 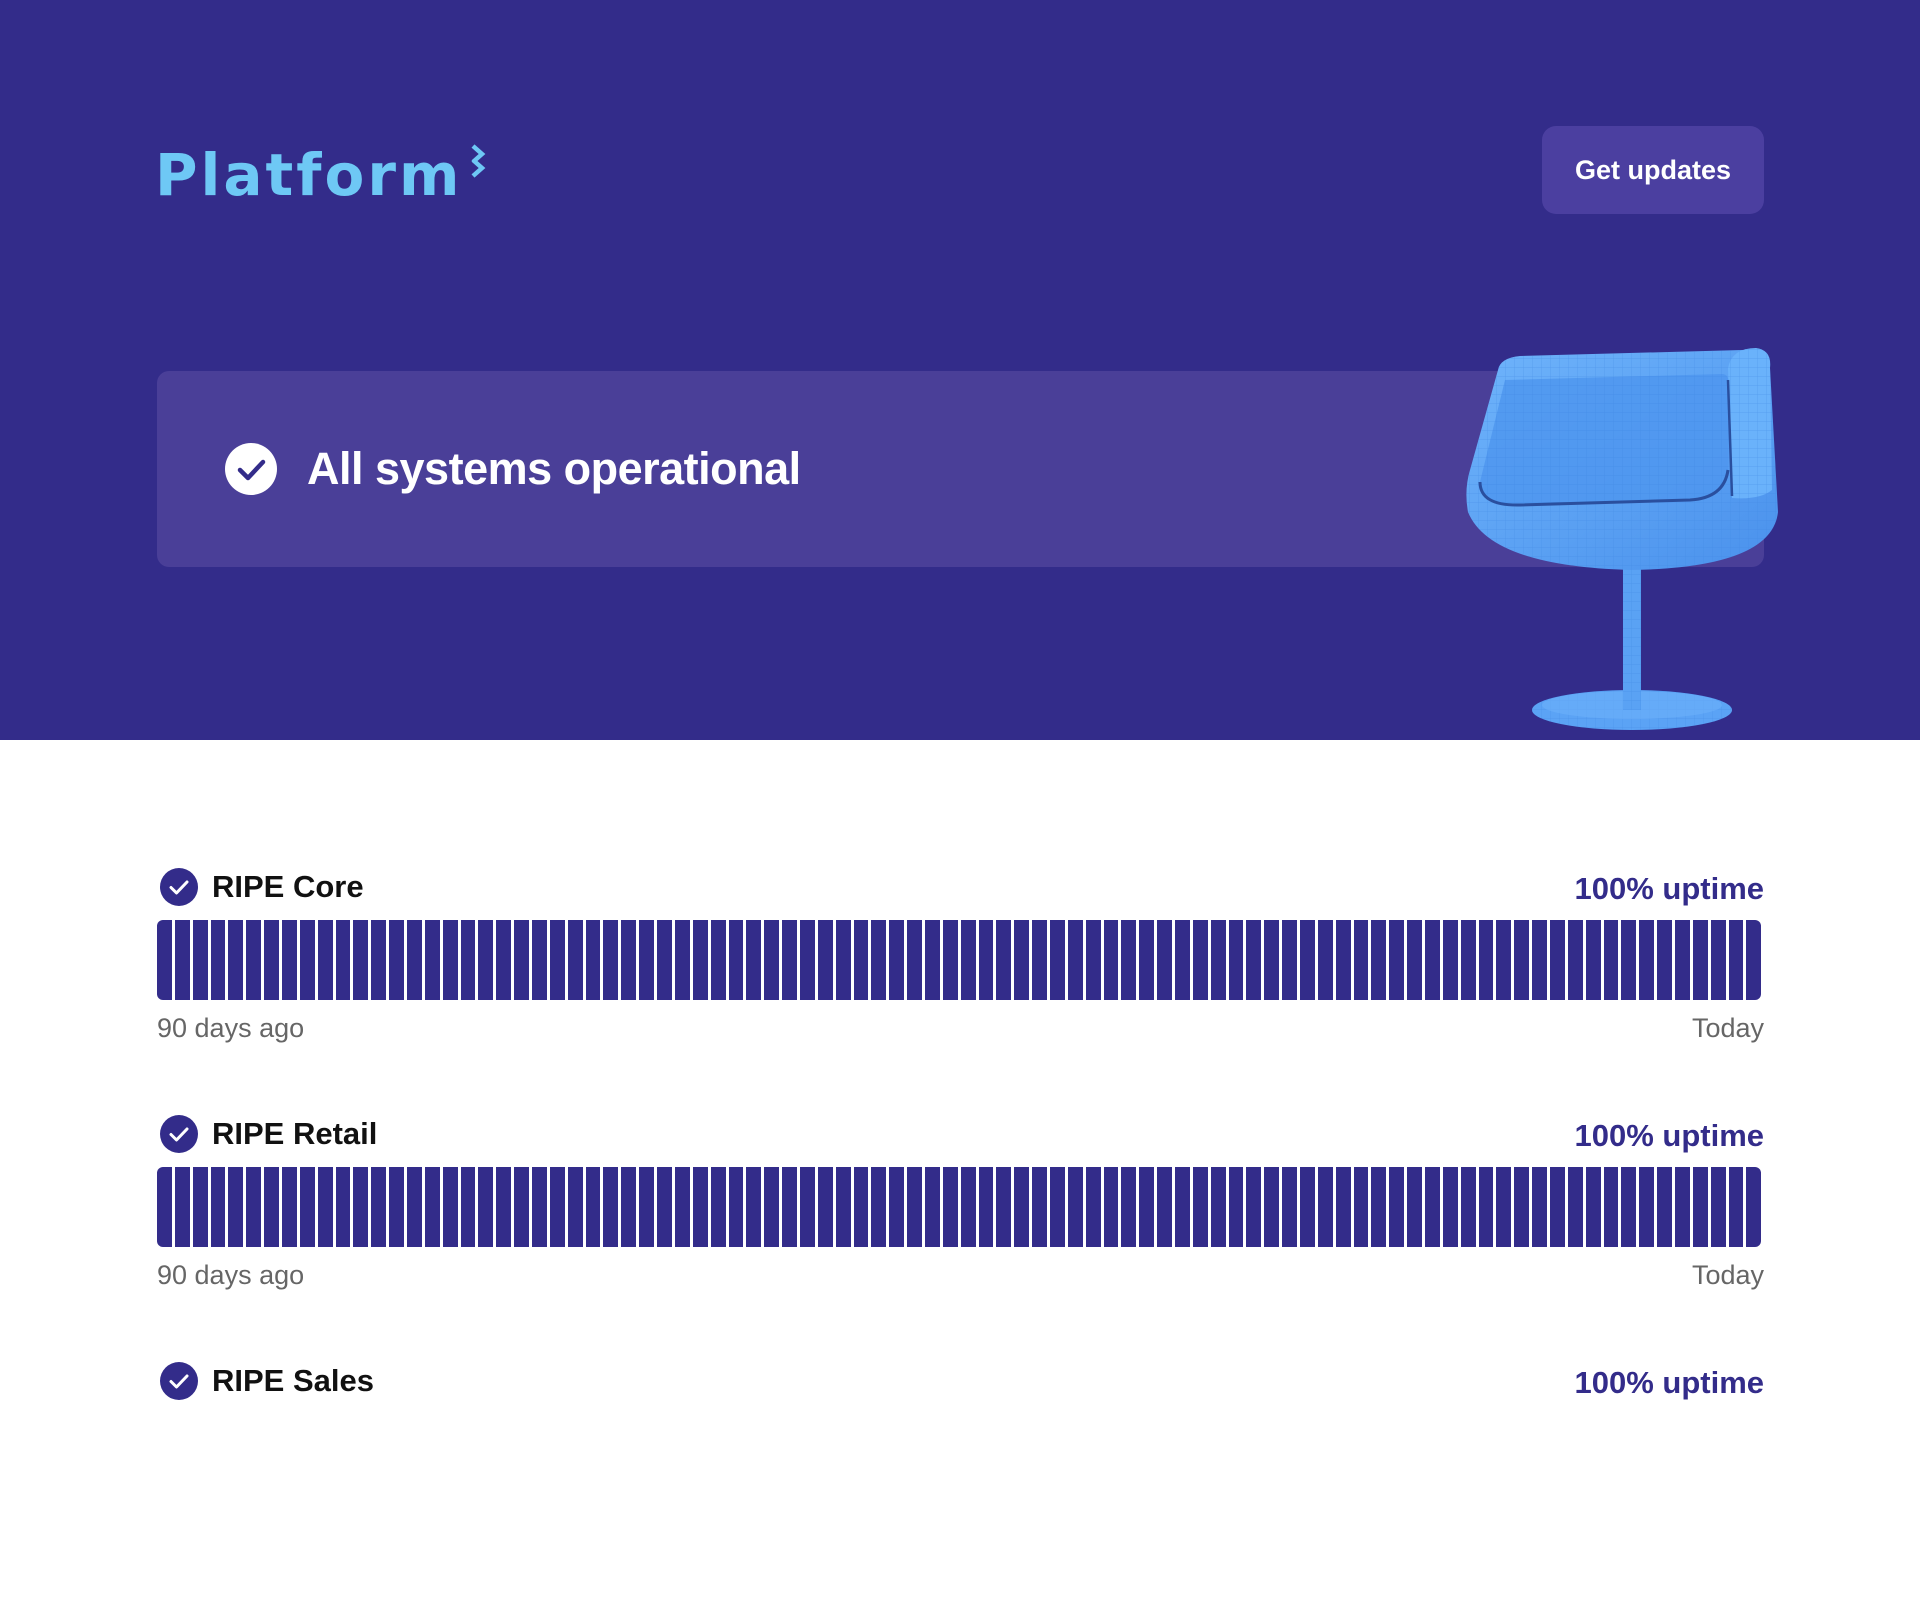 What do you see at coordinates (1653, 170) in the screenshot?
I see `get-updates-button: Get updates` at bounding box center [1653, 170].